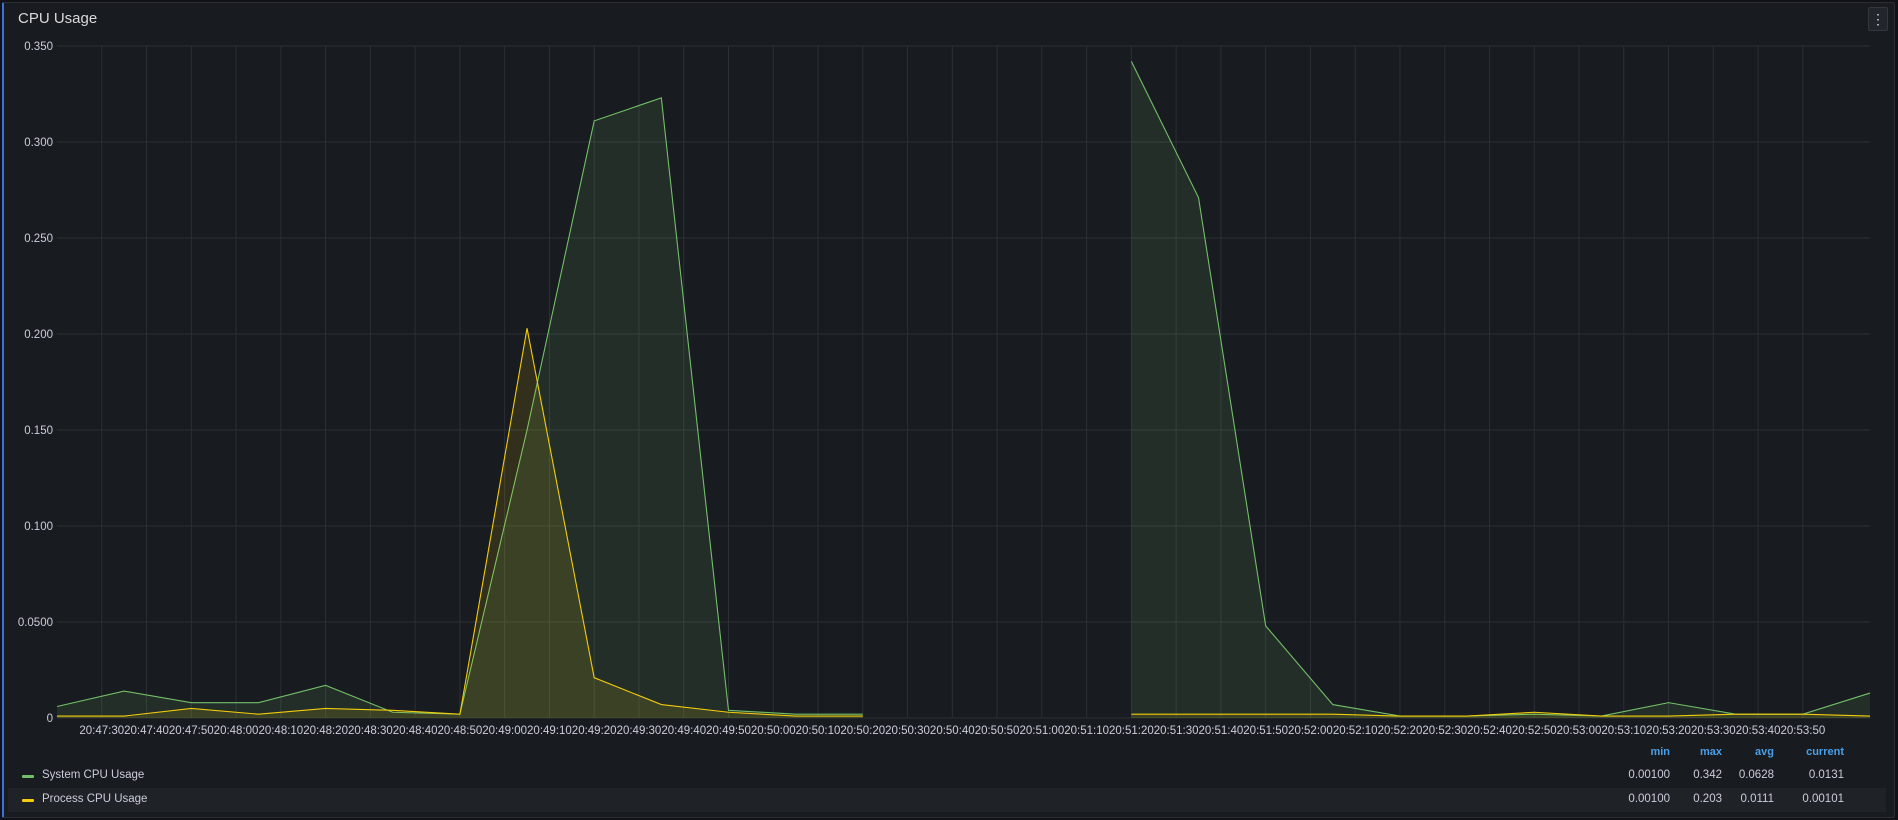 The image size is (1898, 820). Describe the element at coordinates (1623, 731) in the screenshot. I see `x-tick-label: 20:53:10` at that location.